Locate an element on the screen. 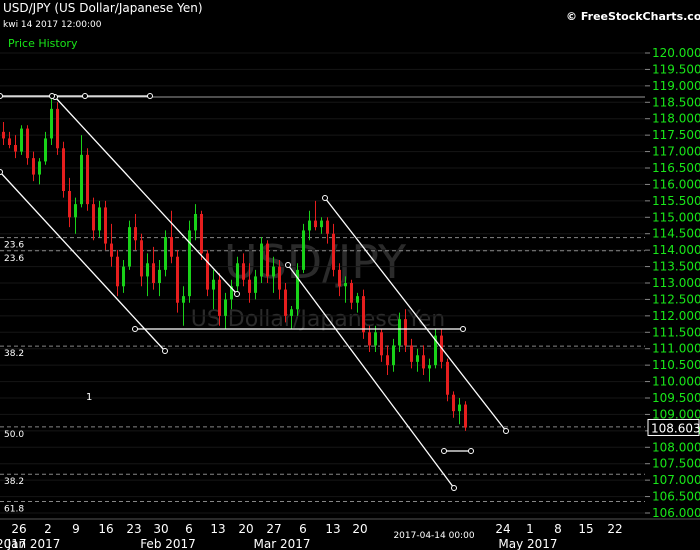  y-tick-label: 111.500 is located at coordinates (676, 332).